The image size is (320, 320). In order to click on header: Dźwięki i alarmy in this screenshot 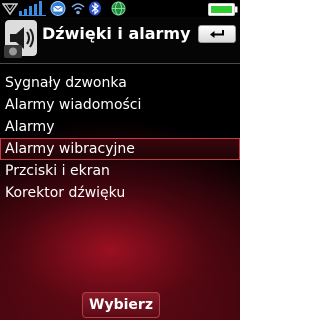, I will do `click(120, 40)`.